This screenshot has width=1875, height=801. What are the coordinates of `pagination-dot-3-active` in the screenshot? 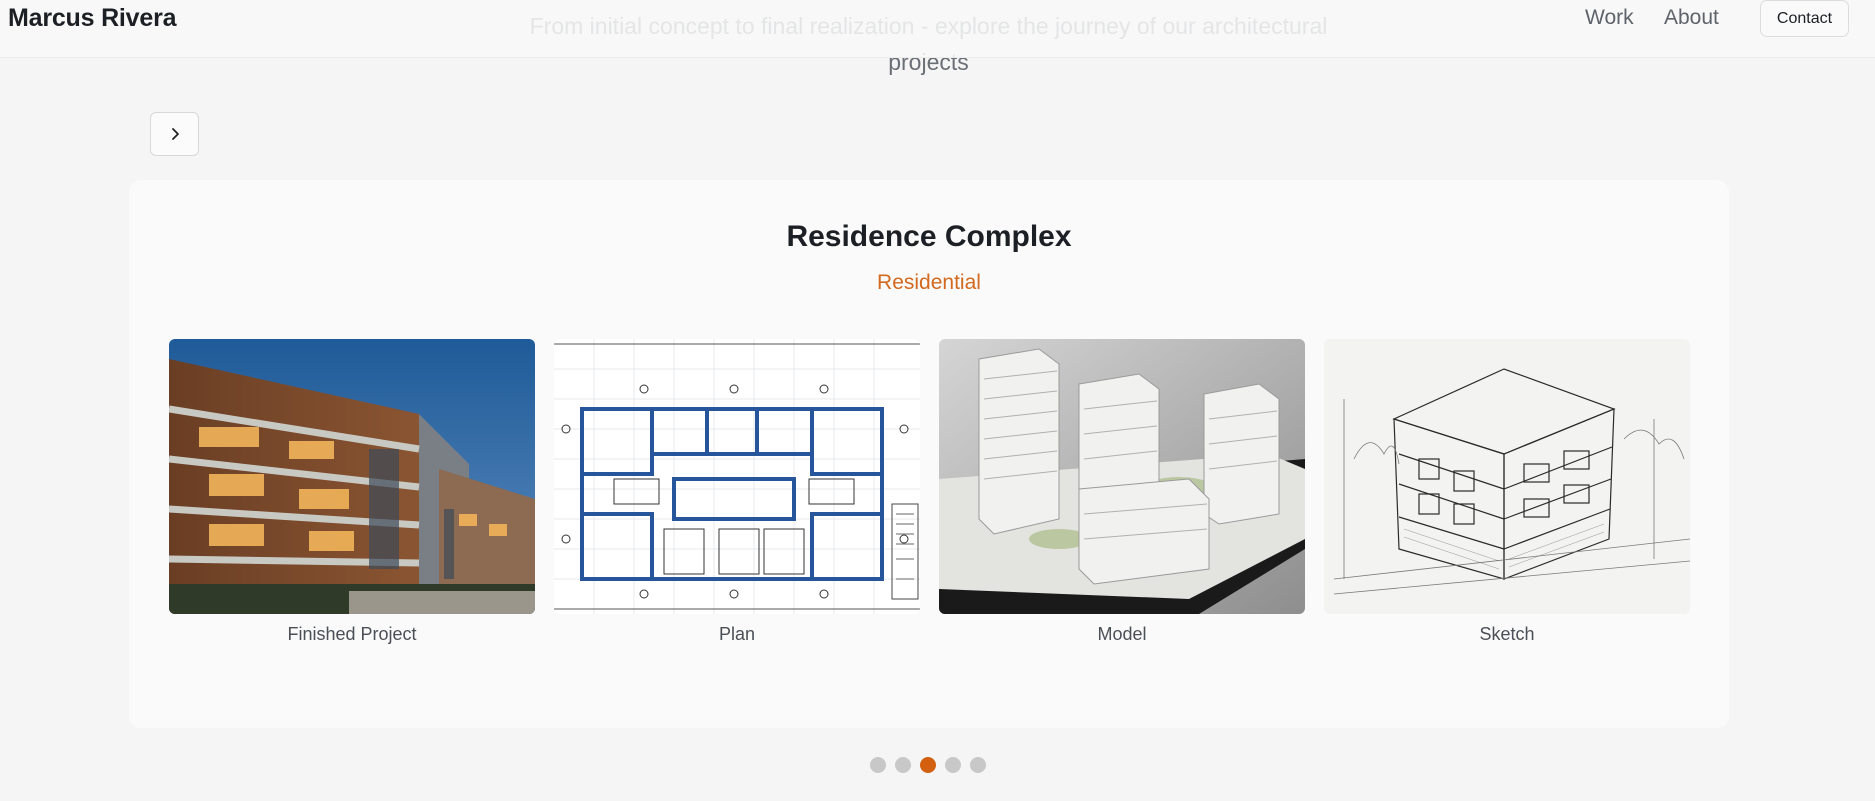 It's located at (928, 765).